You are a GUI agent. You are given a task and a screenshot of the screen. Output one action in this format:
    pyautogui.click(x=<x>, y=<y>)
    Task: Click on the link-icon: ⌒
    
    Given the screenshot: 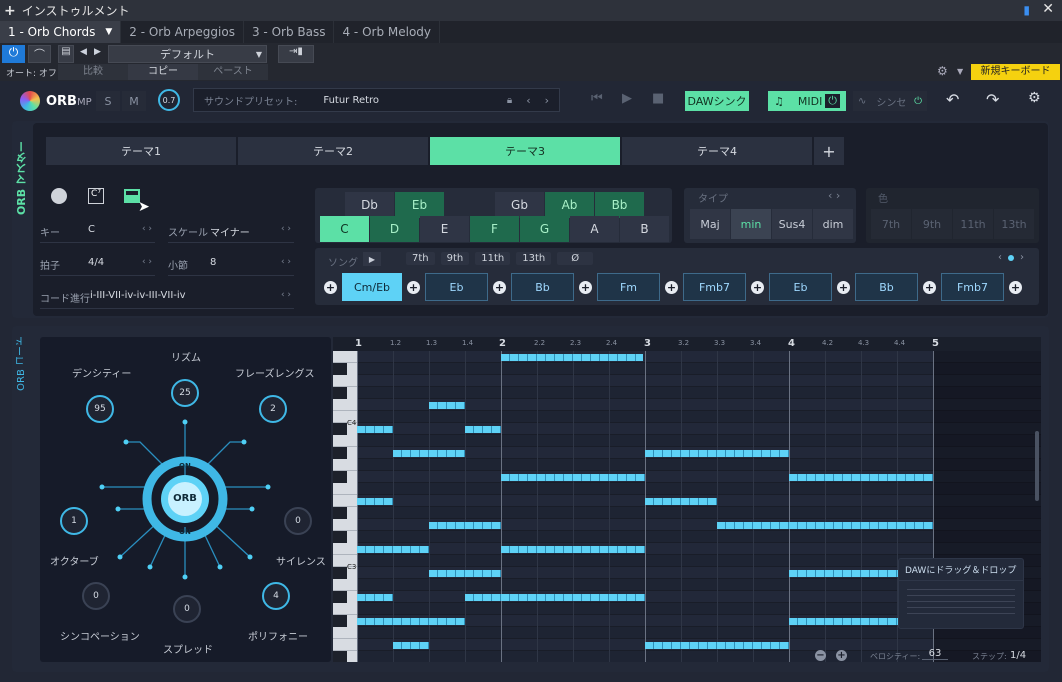 What is the action you would take?
    pyautogui.click(x=39, y=54)
    